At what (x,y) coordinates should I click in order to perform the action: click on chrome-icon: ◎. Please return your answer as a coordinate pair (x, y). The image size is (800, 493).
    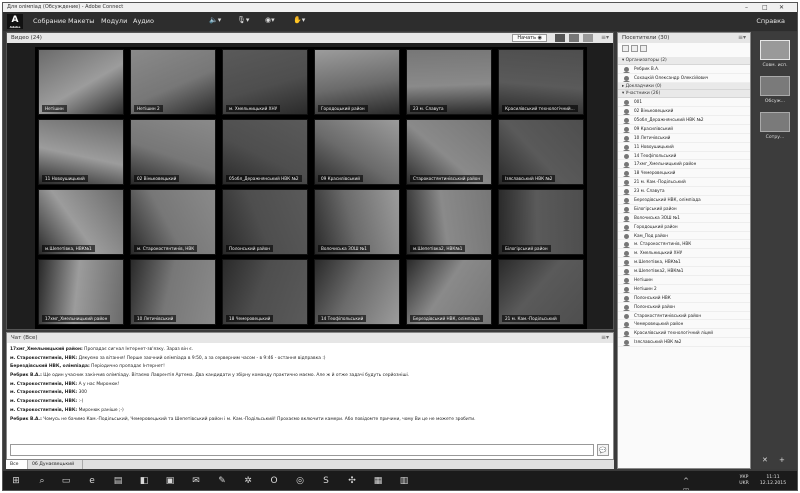
    Looking at the image, I should click on (300, 481).